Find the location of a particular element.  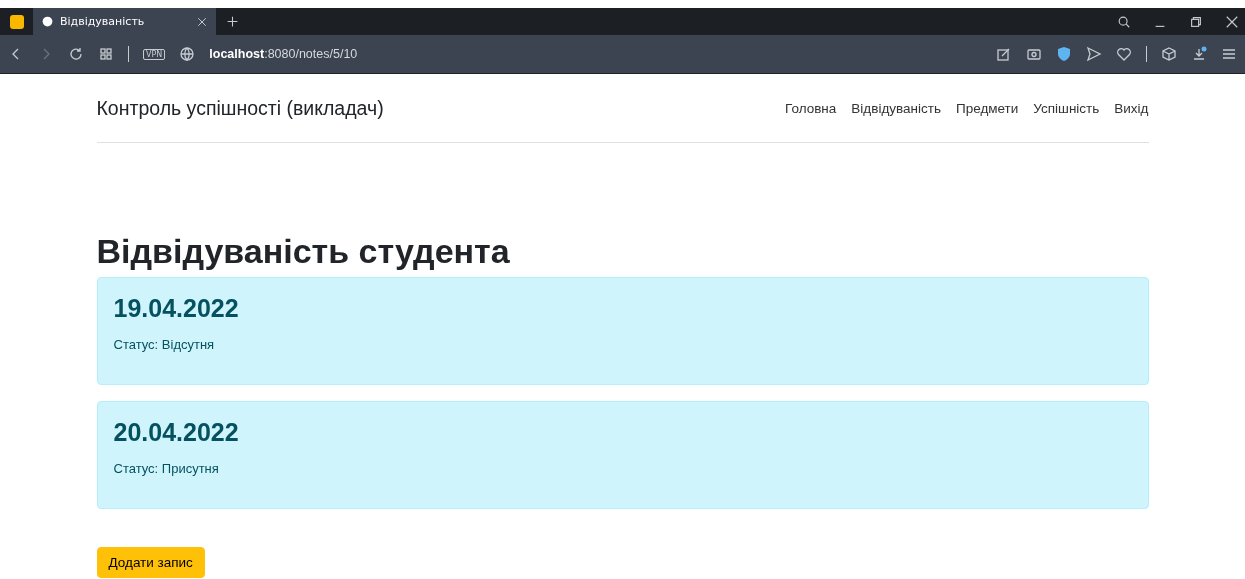

nav-link: Головна is located at coordinates (811, 108).